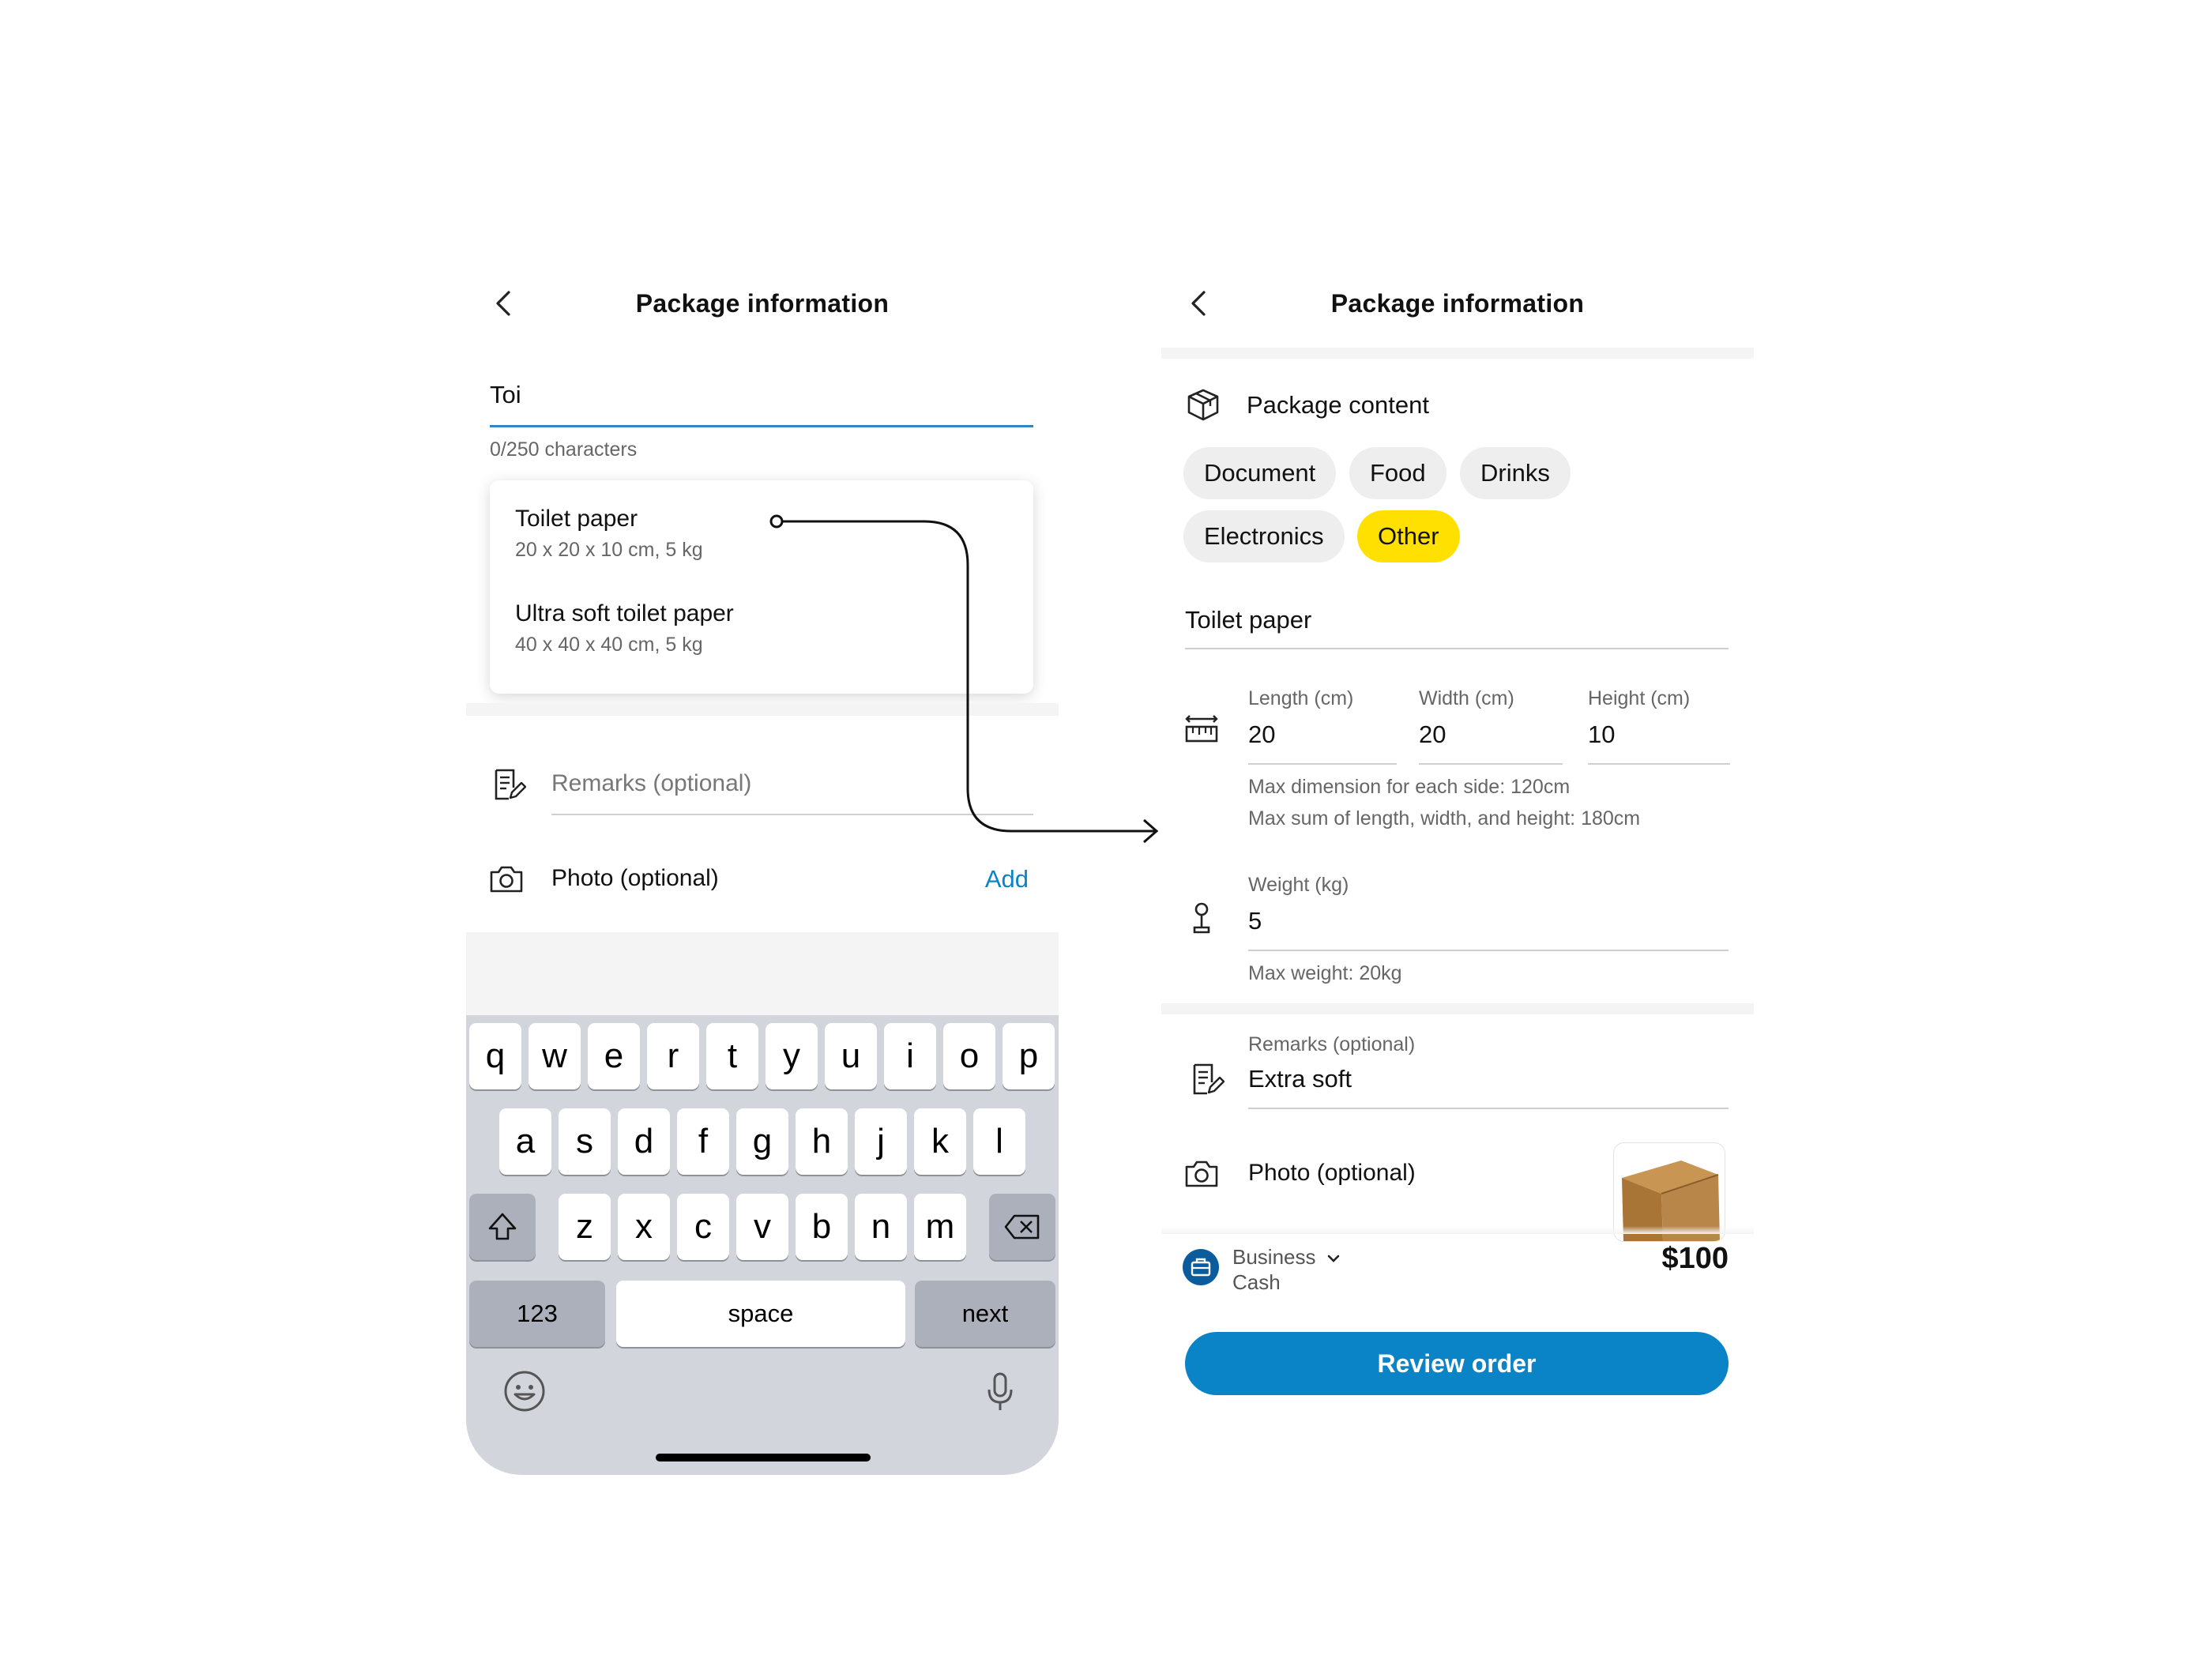 The image size is (2212, 1659). Describe the element at coordinates (1338, 405) in the screenshot. I see `package-content-title: Package content` at that location.